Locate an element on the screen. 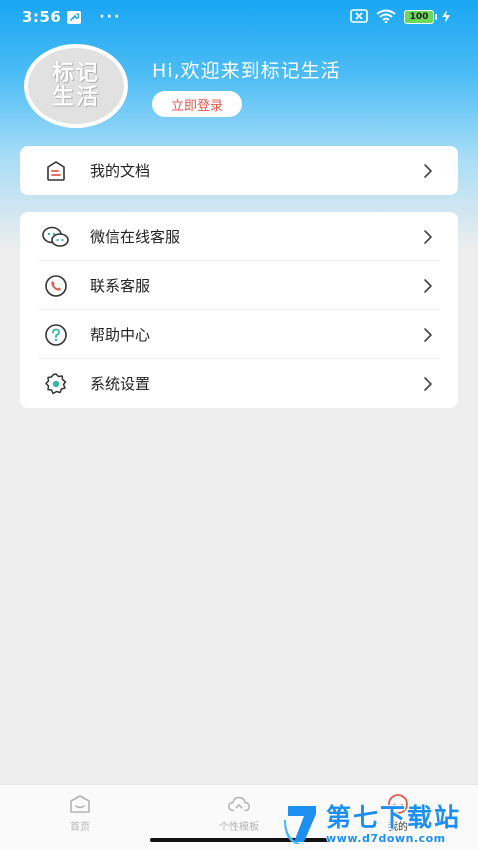 This screenshot has height=850, width=478. watermark-text: 第七下载站 www.d7down.com is located at coordinates (394, 823).